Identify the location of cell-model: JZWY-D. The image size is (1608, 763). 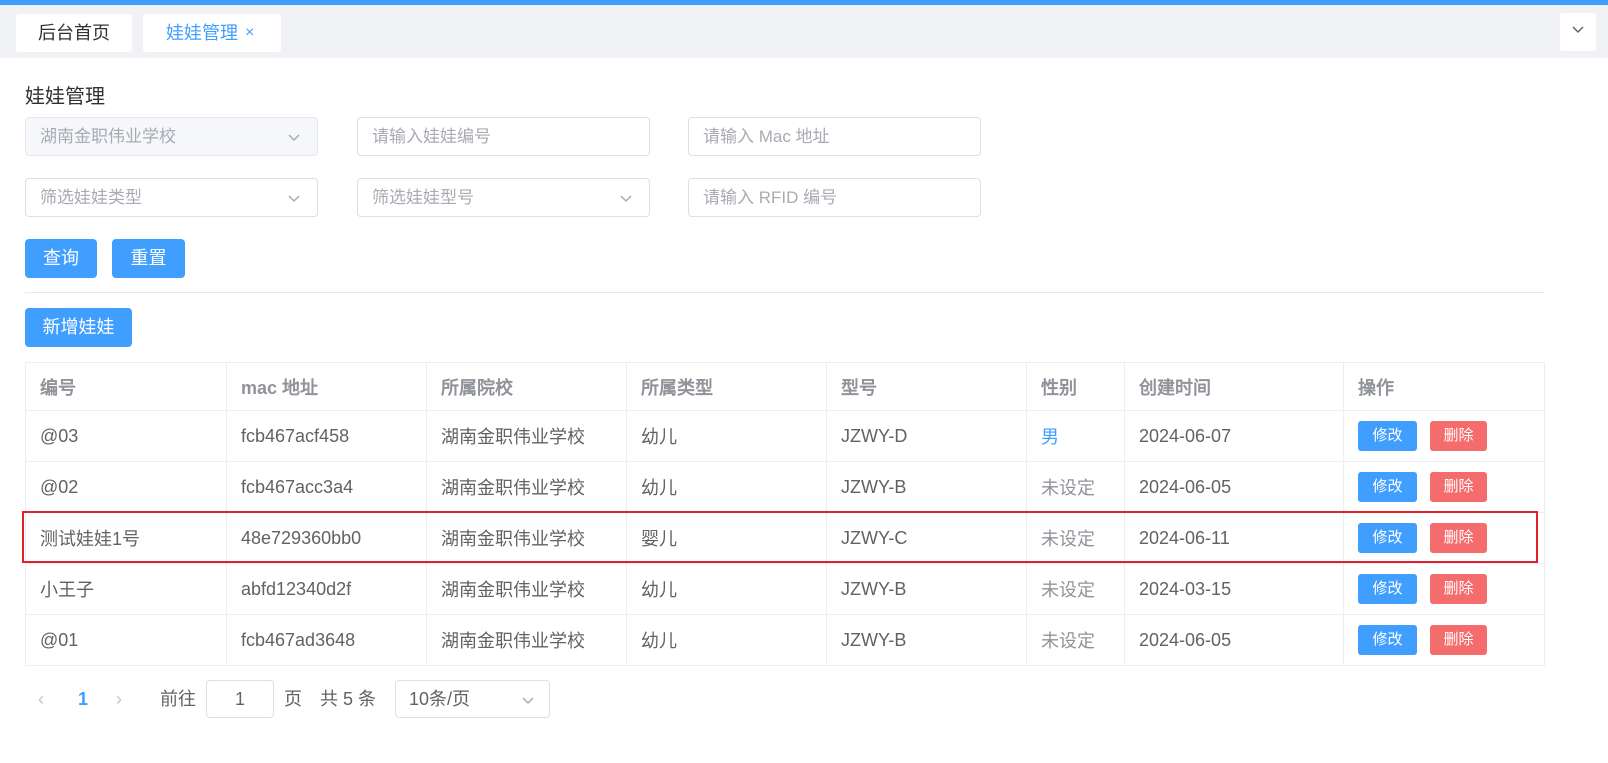
(926, 436).